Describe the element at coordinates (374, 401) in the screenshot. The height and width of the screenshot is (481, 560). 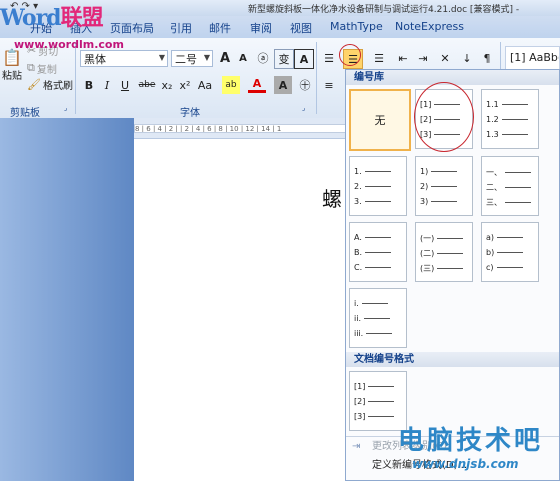
I see `list-item: [2]` at that location.